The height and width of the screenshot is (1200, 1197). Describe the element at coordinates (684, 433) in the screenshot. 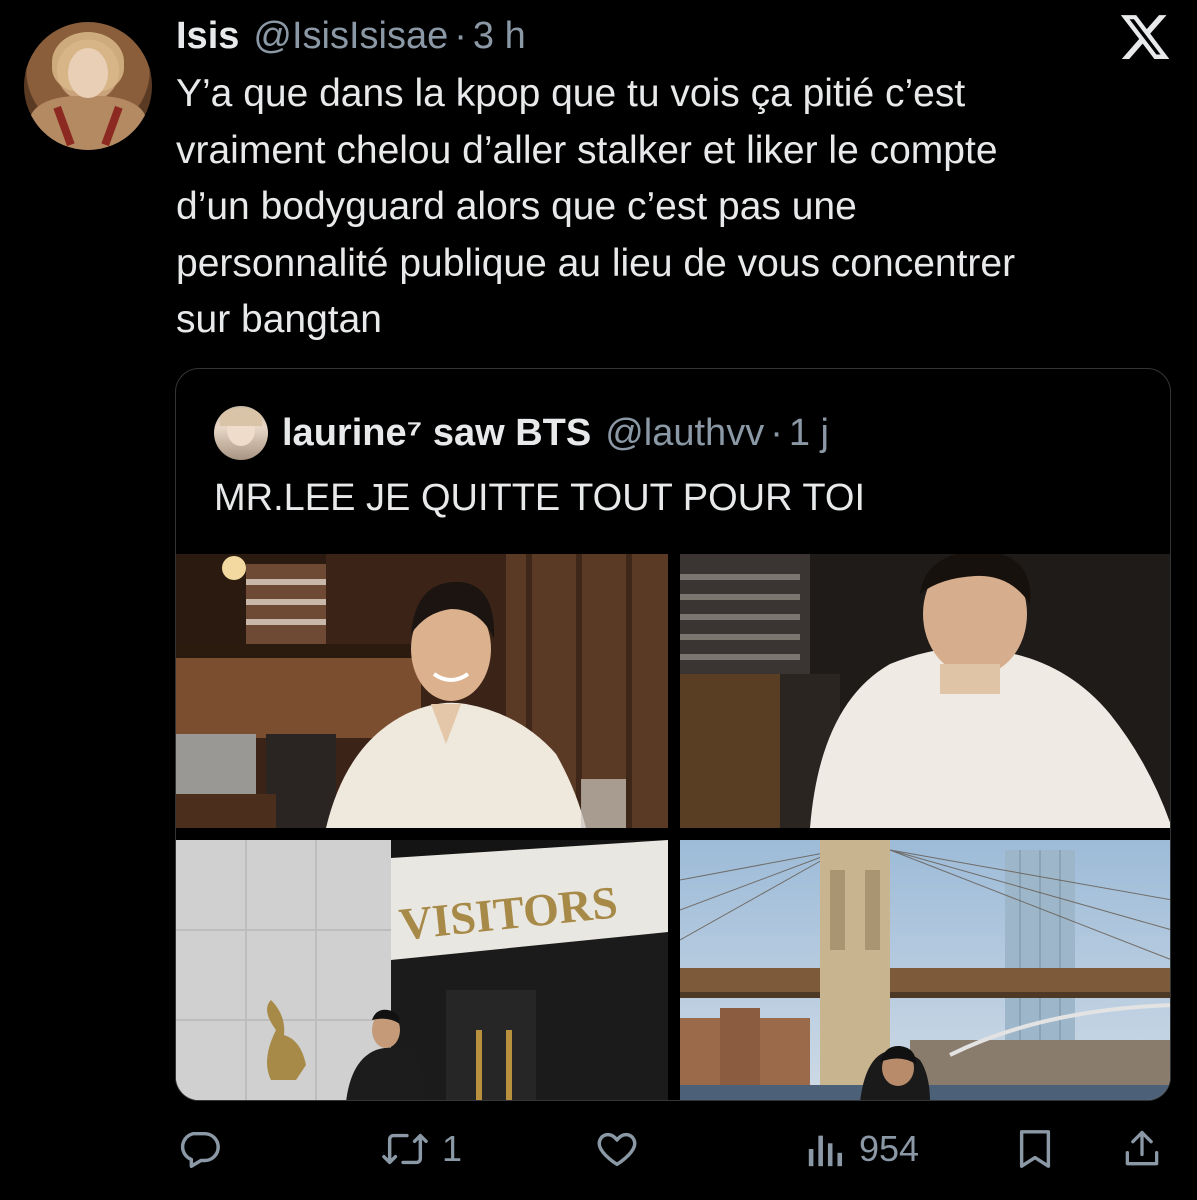

I see `quoted-author-handle: @lauthvv` at that location.